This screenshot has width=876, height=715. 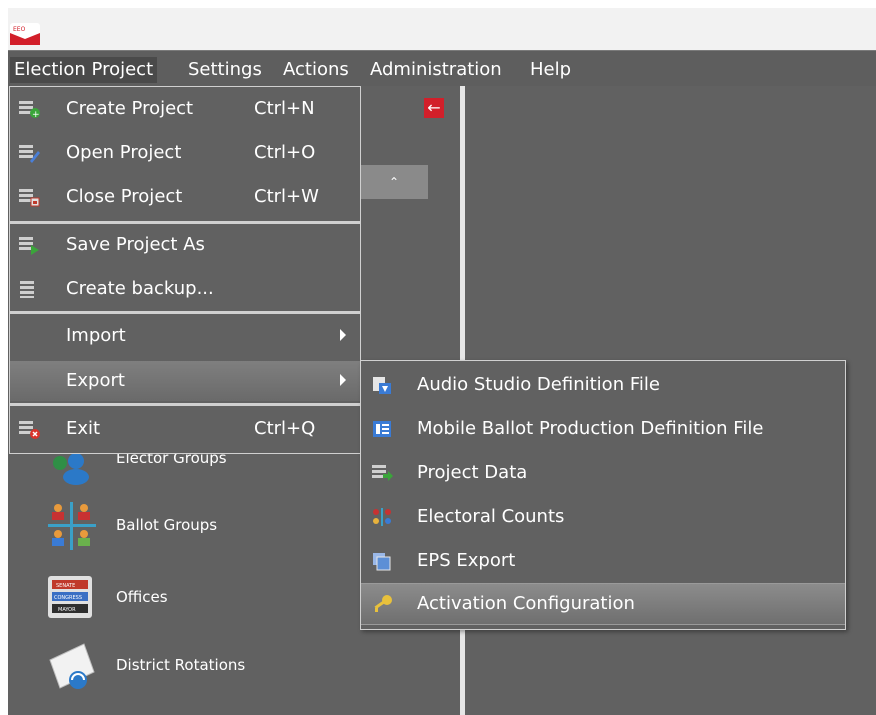 What do you see at coordinates (135, 244) in the screenshot?
I see `menu-item-label: Save Project As` at bounding box center [135, 244].